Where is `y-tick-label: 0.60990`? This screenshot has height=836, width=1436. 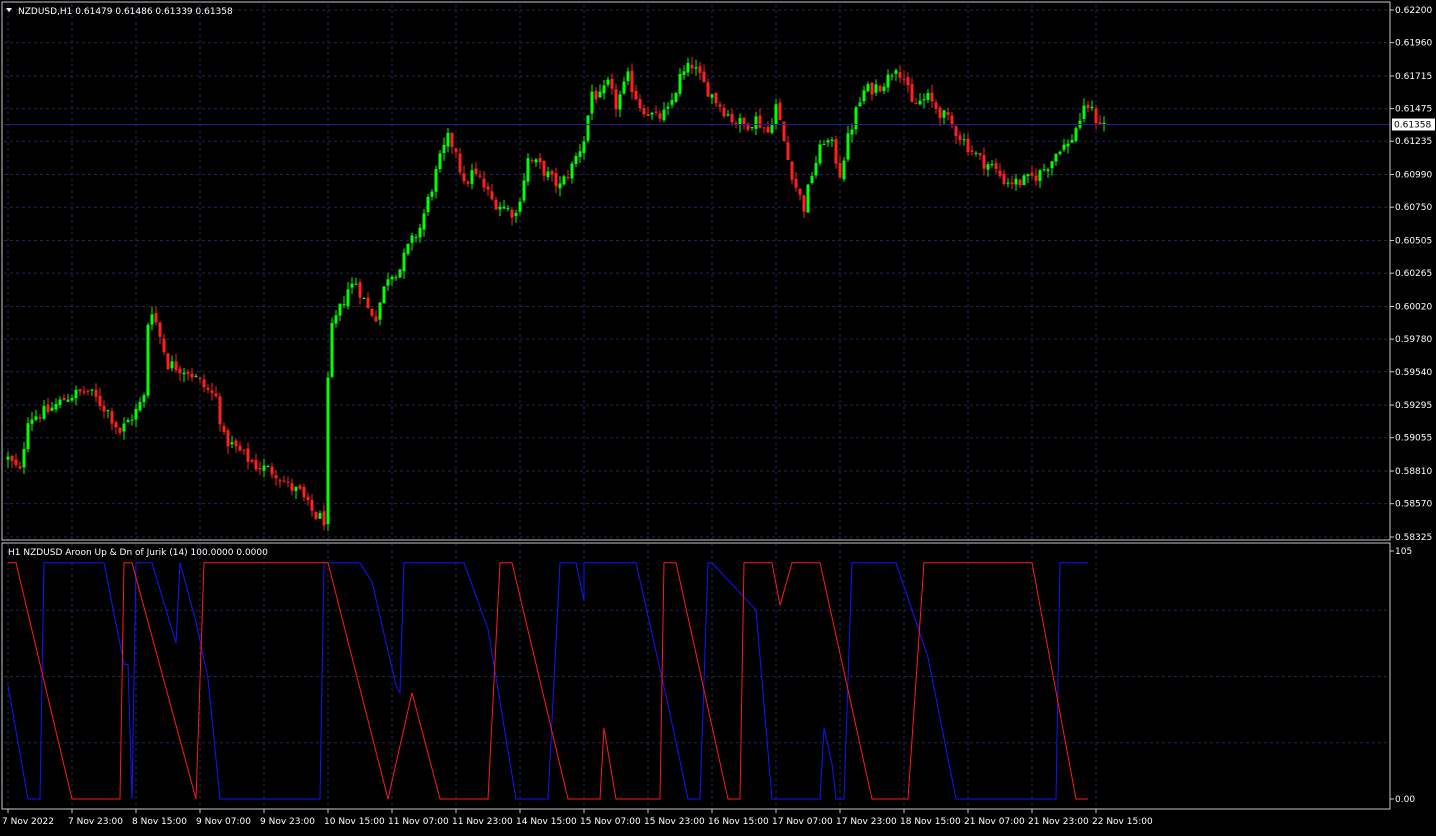 y-tick-label: 0.60990 is located at coordinates (1413, 176).